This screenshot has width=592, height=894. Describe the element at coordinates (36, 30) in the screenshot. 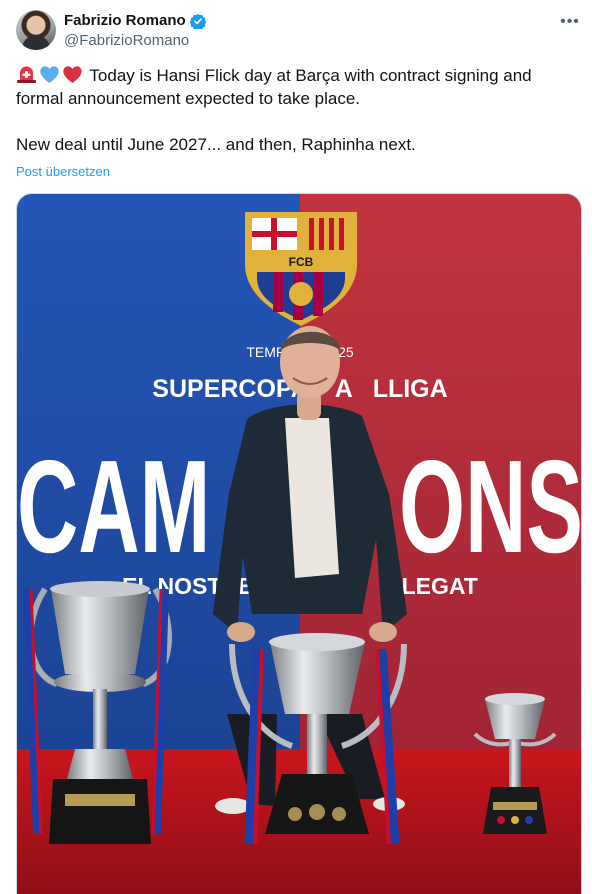

I see `avatar` at that location.